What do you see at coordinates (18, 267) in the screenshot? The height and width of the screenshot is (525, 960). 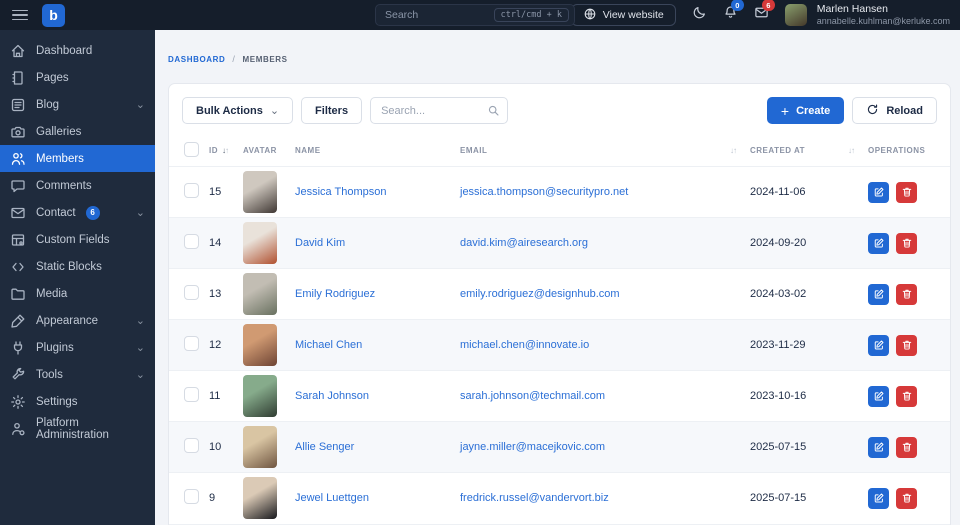 I see `code-icon` at bounding box center [18, 267].